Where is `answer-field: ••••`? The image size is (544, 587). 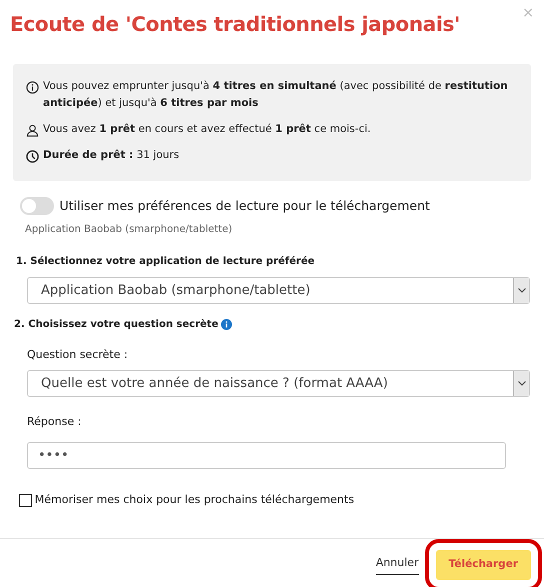 answer-field: •••• is located at coordinates (266, 455).